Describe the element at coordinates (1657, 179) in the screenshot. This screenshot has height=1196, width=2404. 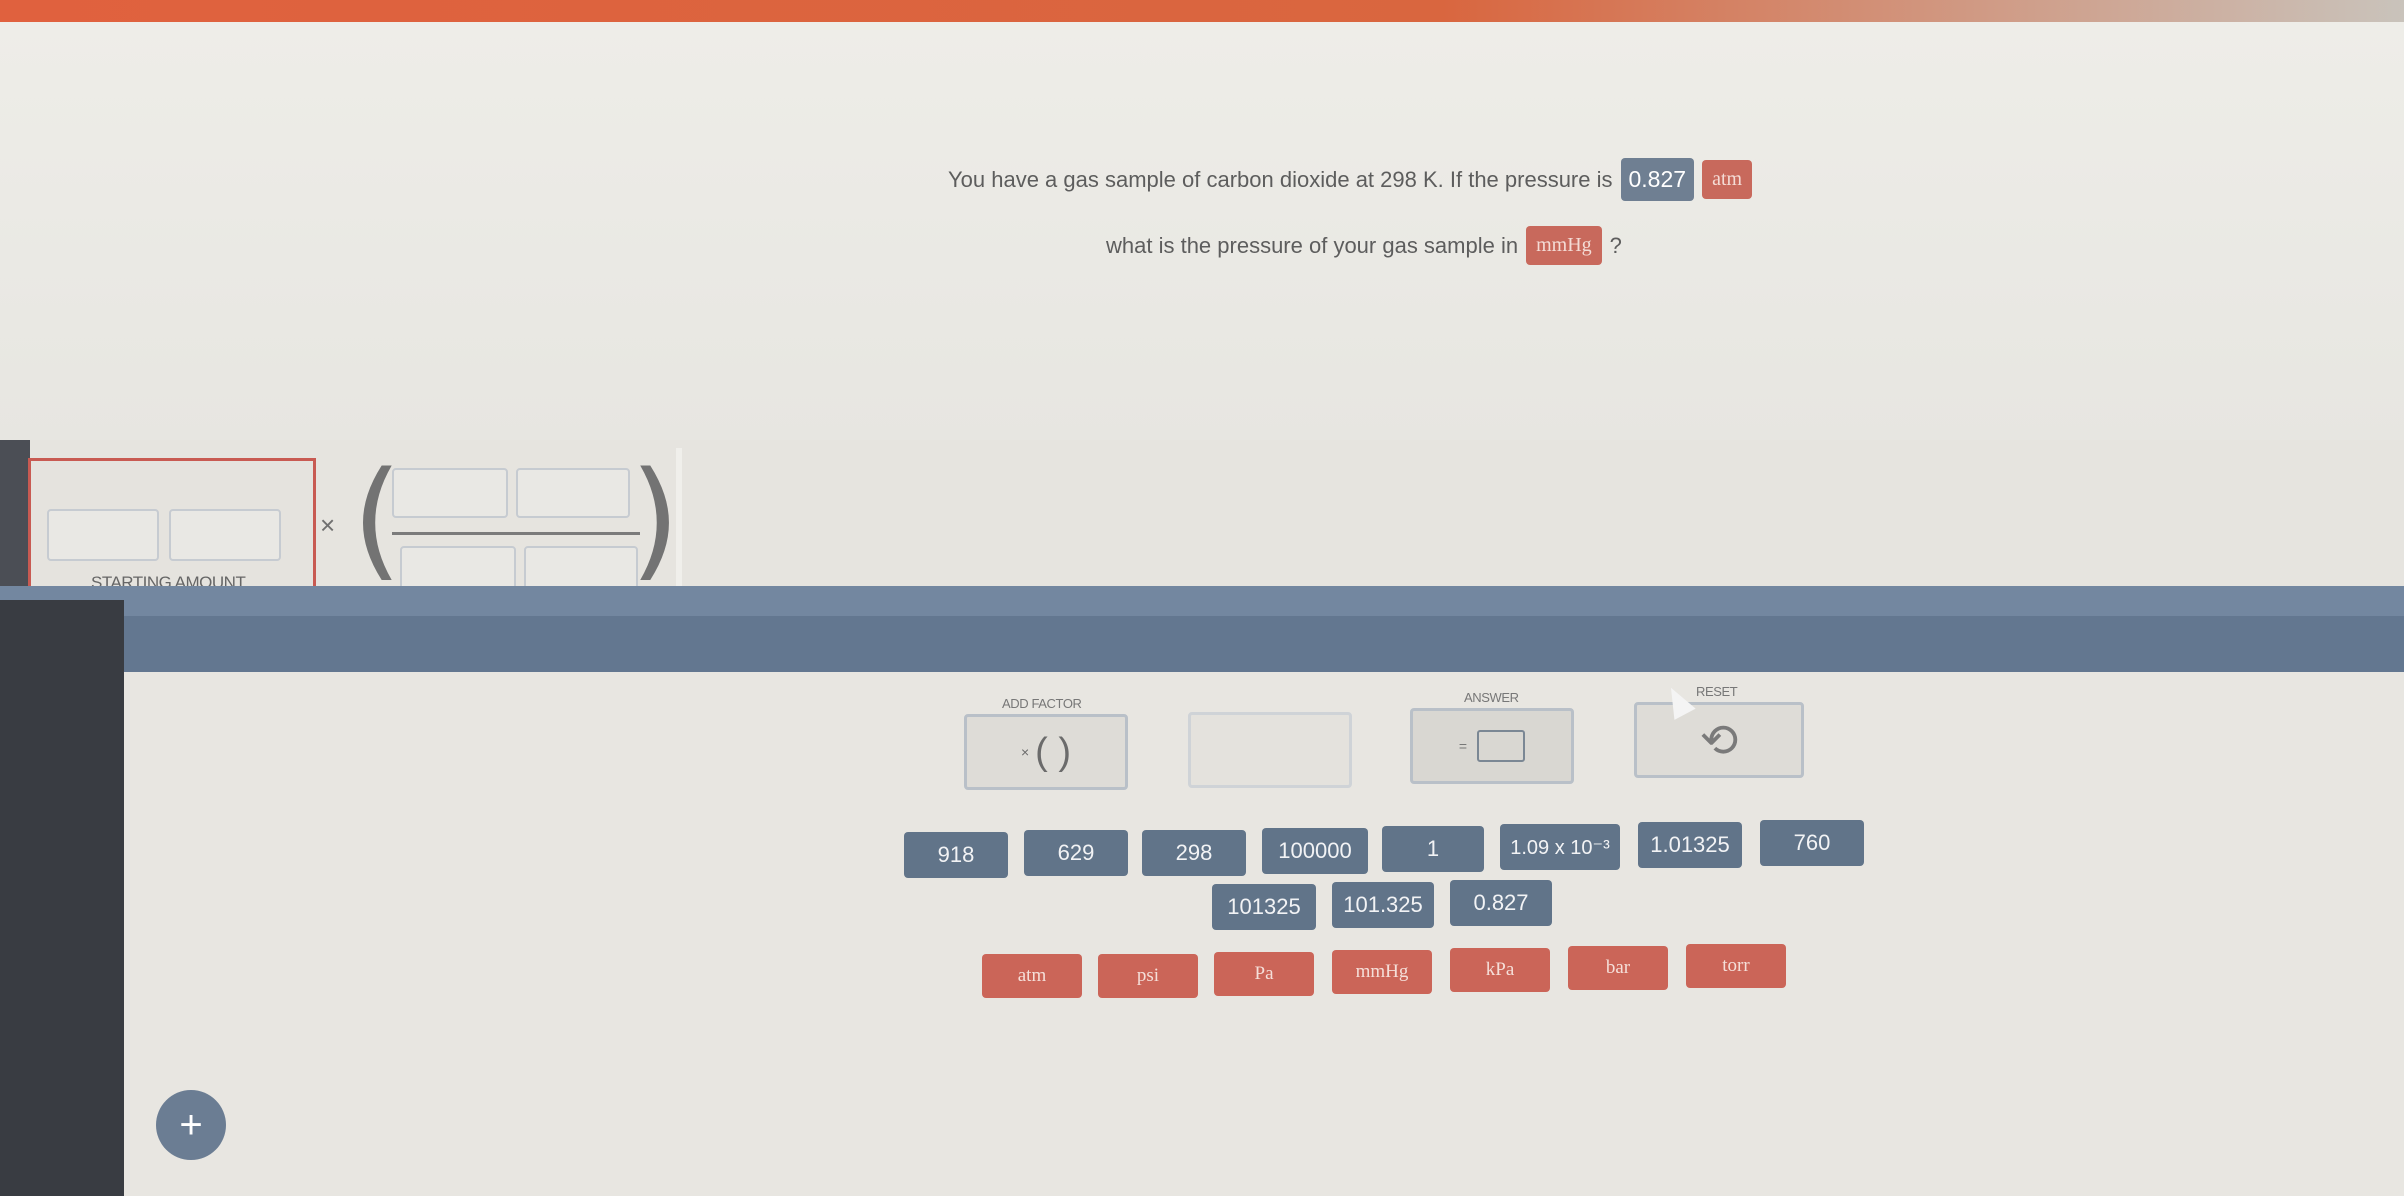
I see `given-value-chip: 0.827` at that location.